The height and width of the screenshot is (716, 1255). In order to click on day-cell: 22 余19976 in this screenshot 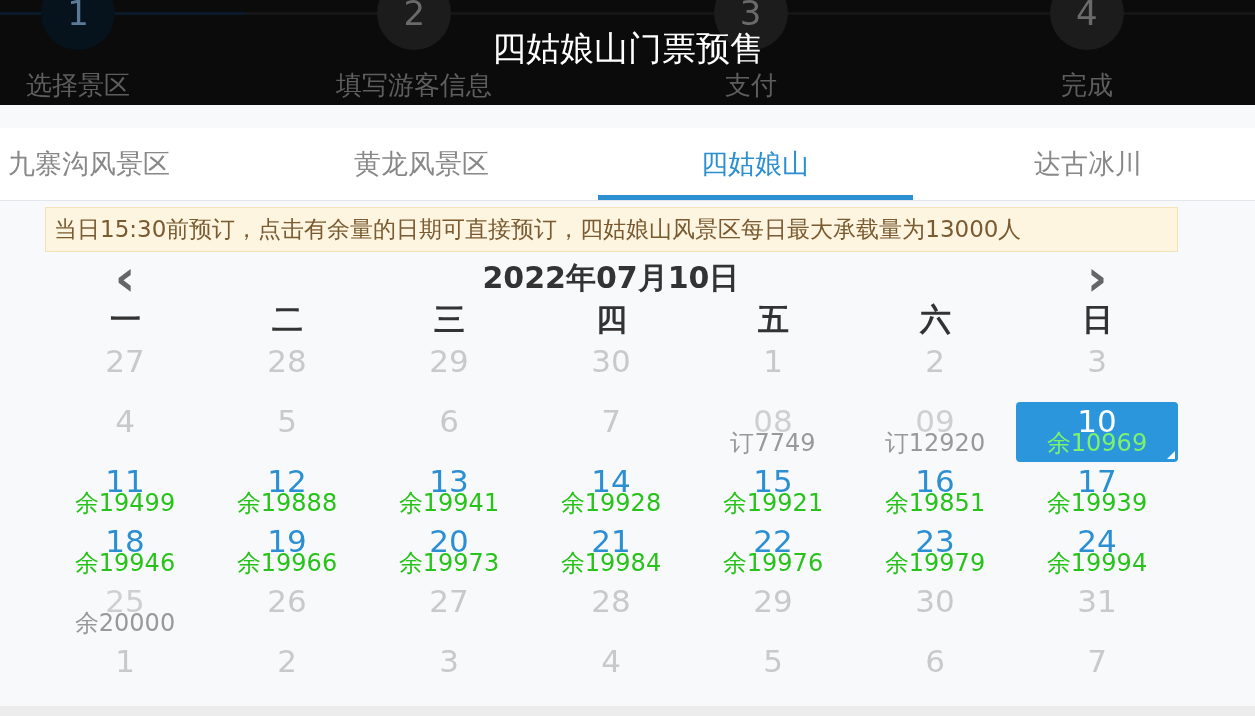, I will do `click(773, 552)`.